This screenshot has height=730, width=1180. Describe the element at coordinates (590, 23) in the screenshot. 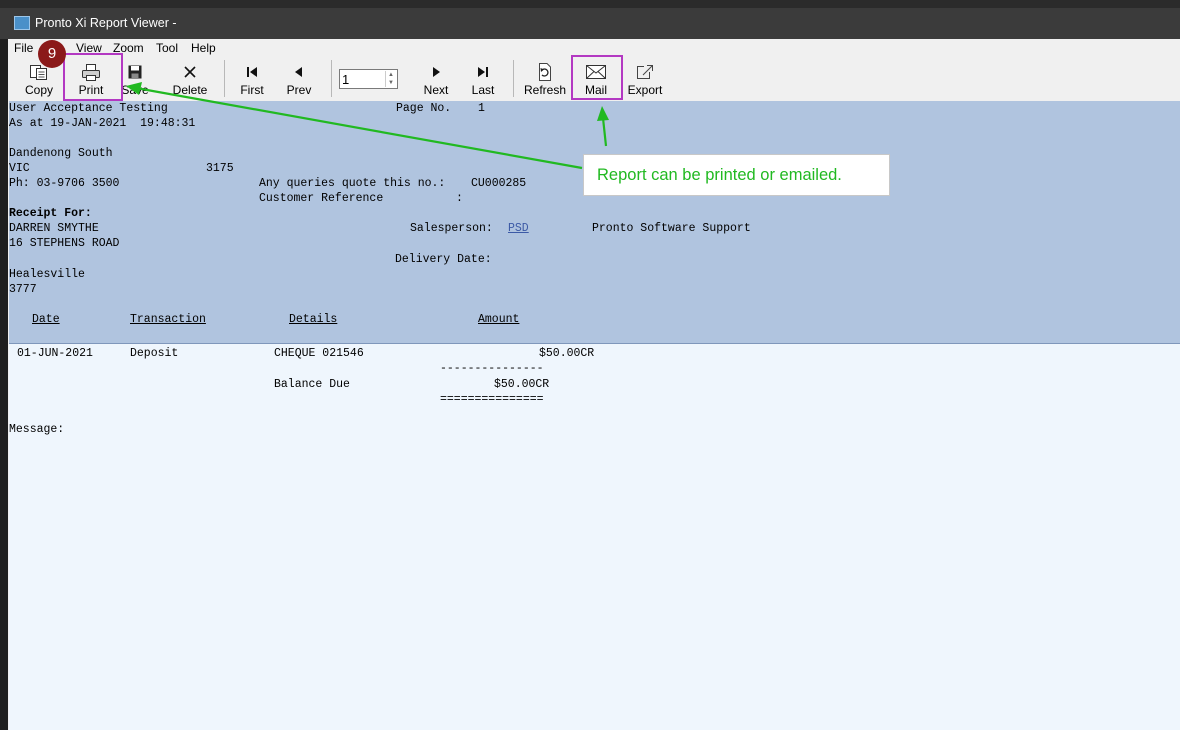

I see `title-bar: Pronto Xi Report Viewer -` at that location.